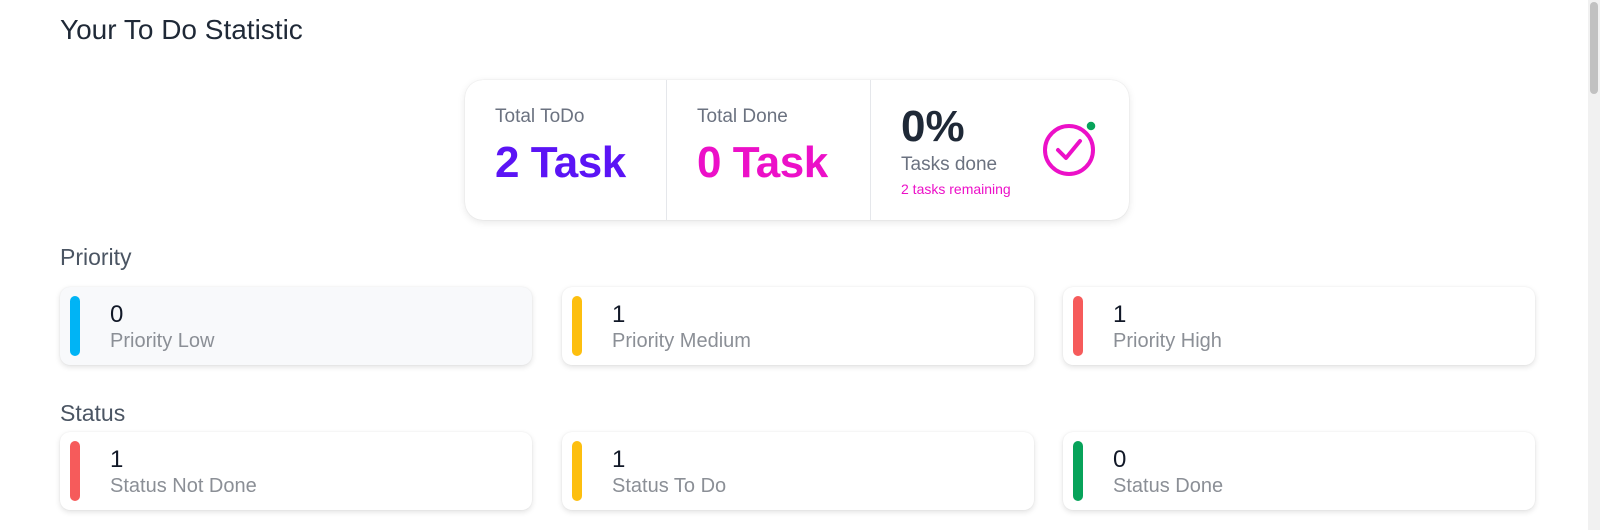 The width and height of the screenshot is (1600, 530). Describe the element at coordinates (1078, 471) in the screenshot. I see `status-done-indicator` at that location.